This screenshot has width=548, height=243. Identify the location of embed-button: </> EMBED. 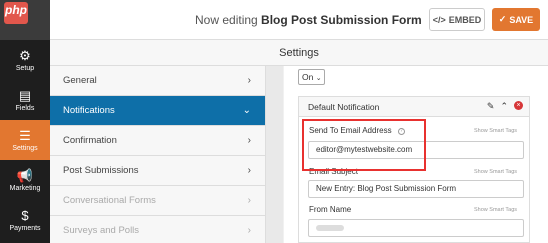
(457, 19).